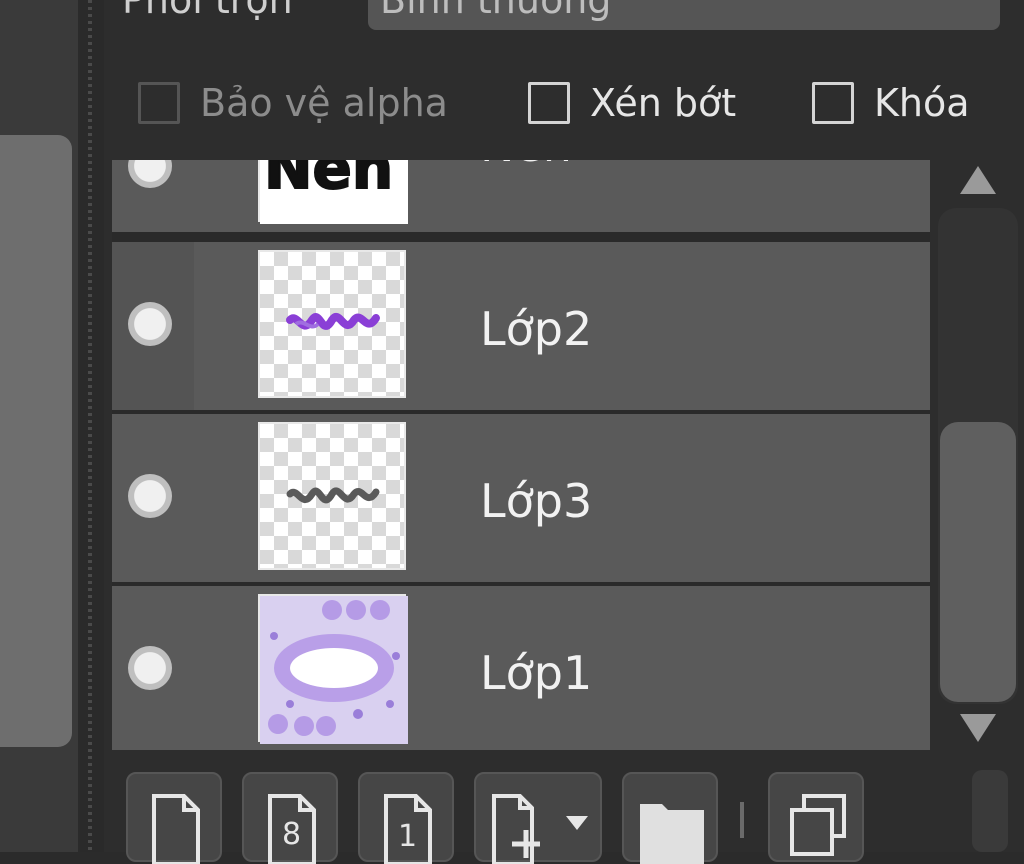 This screenshot has height=864, width=1024. What do you see at coordinates (36, 441) in the screenshot?
I see `left-scrollbar-thumb` at bounding box center [36, 441].